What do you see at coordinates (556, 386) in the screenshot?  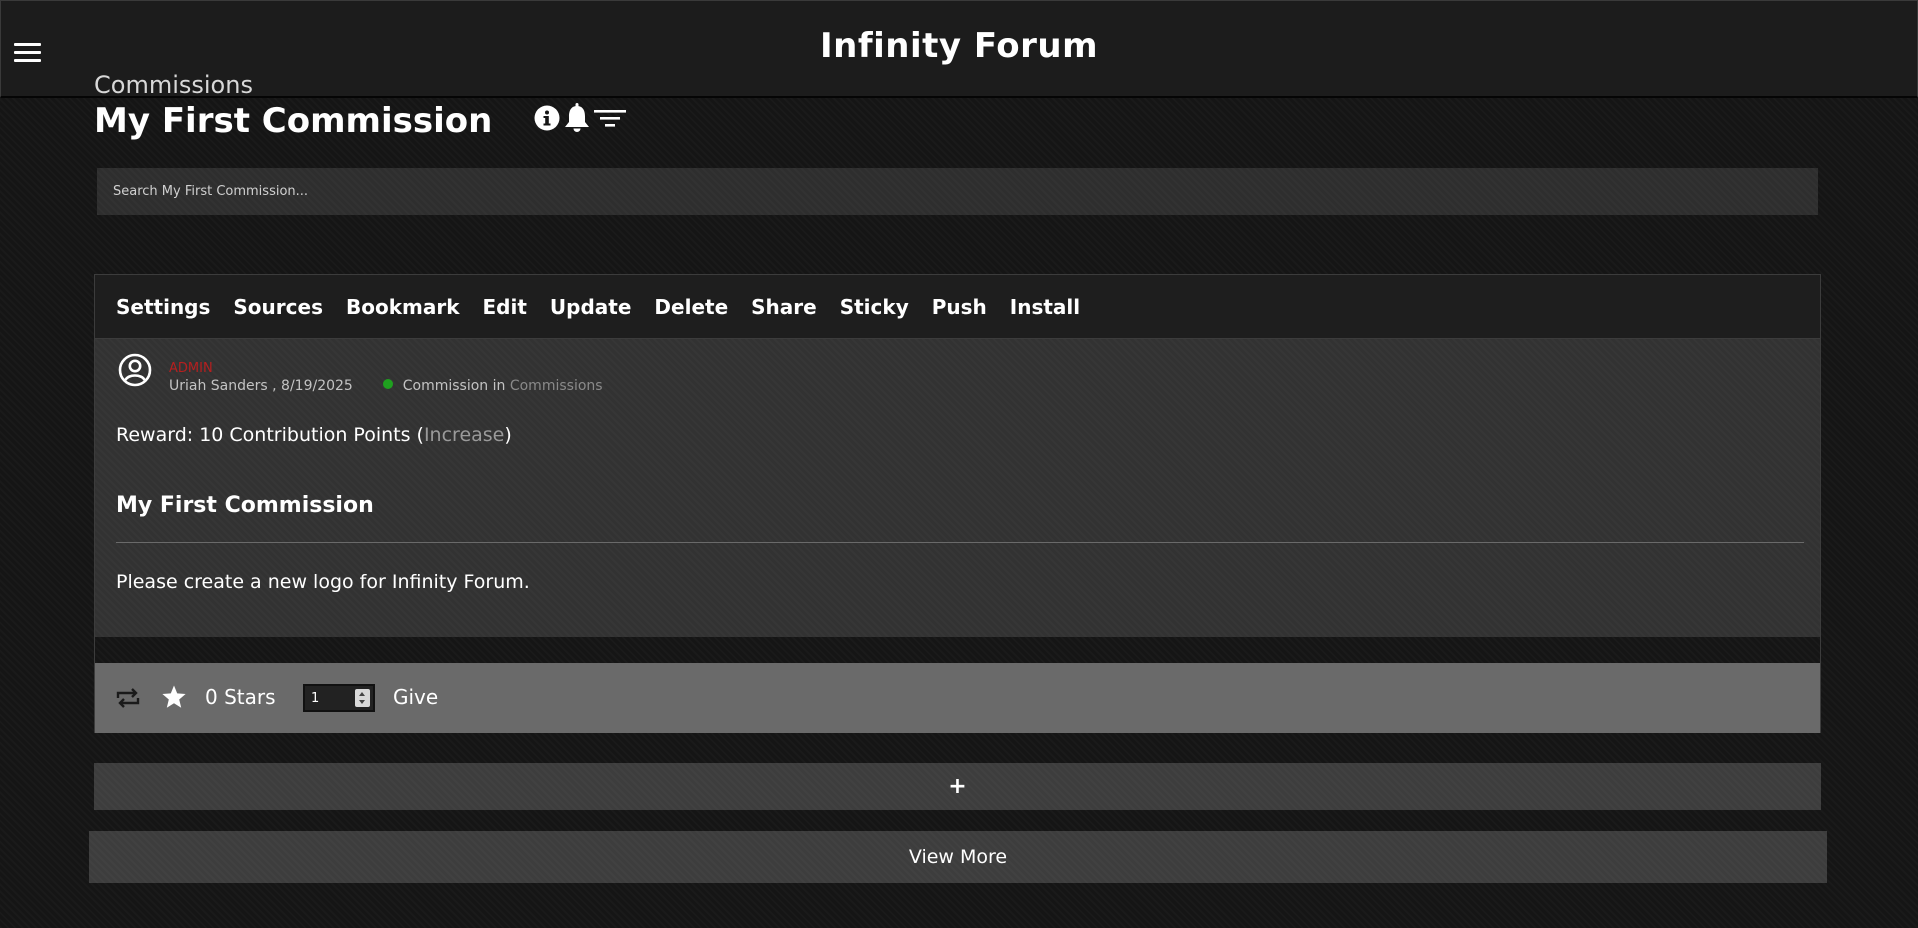 I see `category-link: Commissions` at bounding box center [556, 386].